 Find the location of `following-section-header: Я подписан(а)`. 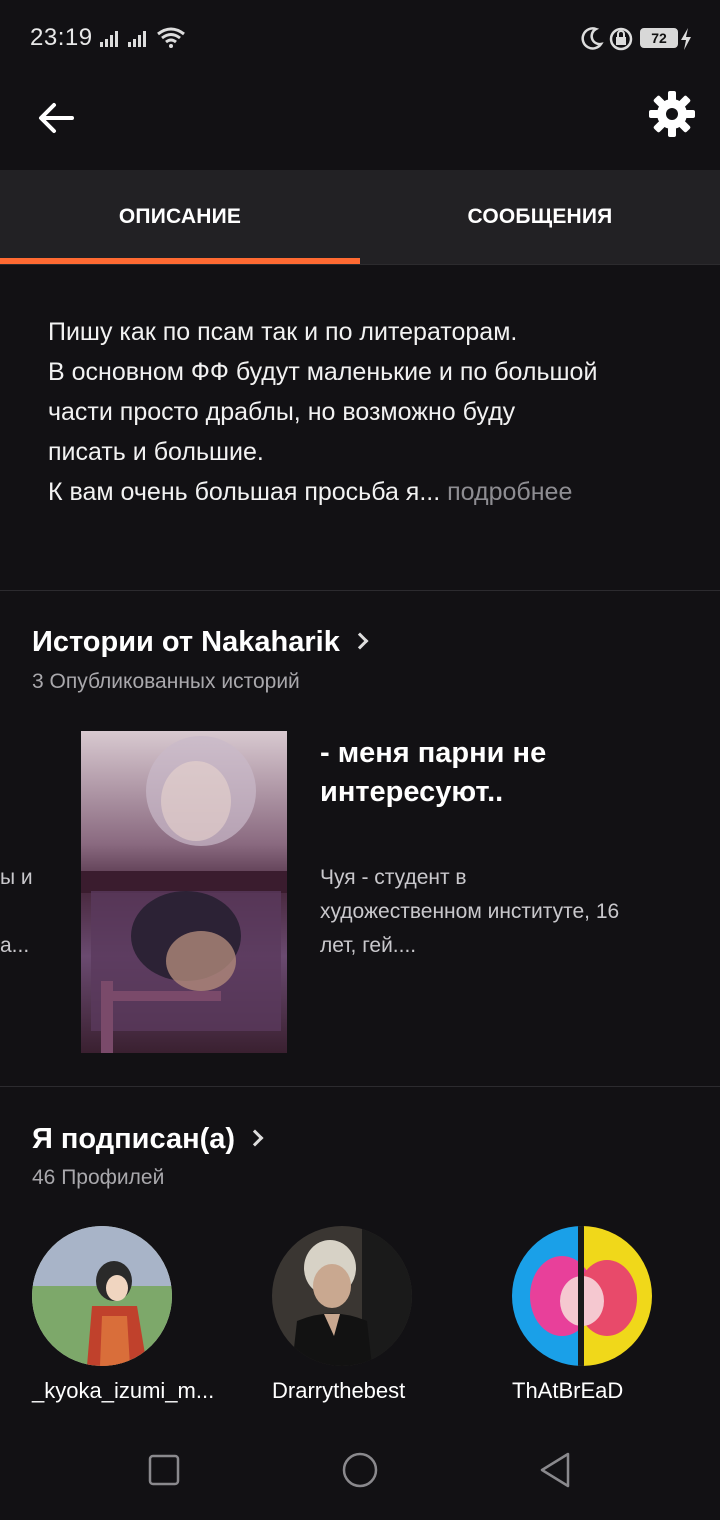

following-section-header: Я подписан(а) is located at coordinates (148, 1139).